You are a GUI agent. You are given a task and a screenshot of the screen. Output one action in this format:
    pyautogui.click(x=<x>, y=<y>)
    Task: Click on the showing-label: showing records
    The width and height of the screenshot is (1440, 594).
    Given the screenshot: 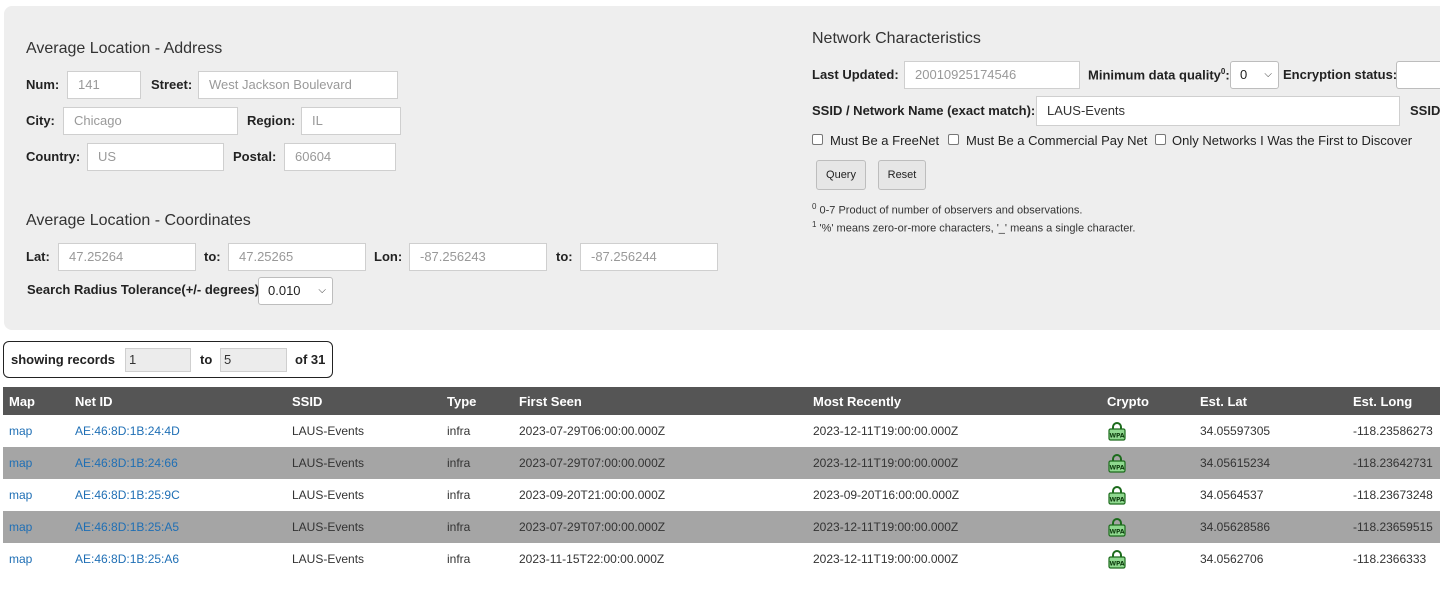 What is the action you would take?
    pyautogui.click(x=63, y=359)
    